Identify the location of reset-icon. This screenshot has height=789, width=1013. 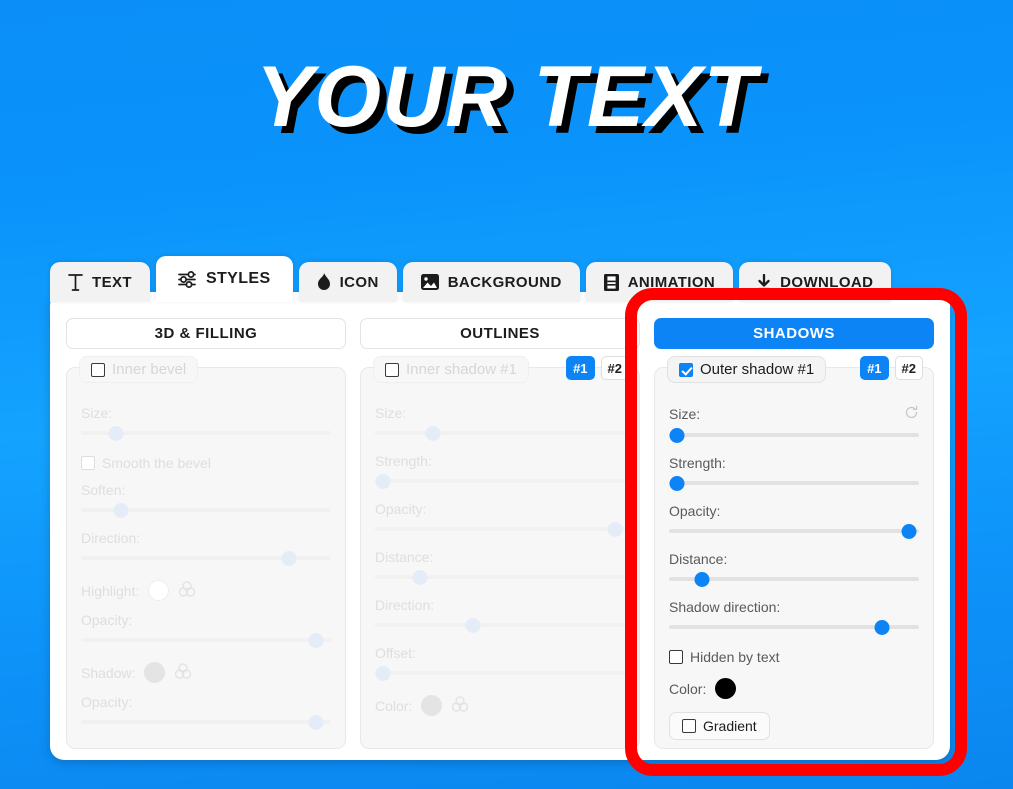
(911, 414).